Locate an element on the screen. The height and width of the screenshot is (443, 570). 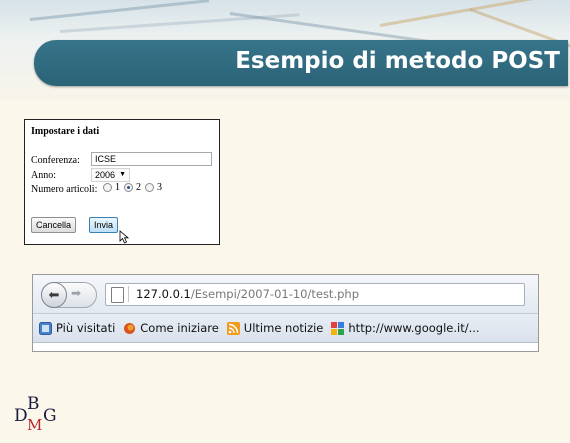
year-select: 2006 ▼ is located at coordinates (110, 175).